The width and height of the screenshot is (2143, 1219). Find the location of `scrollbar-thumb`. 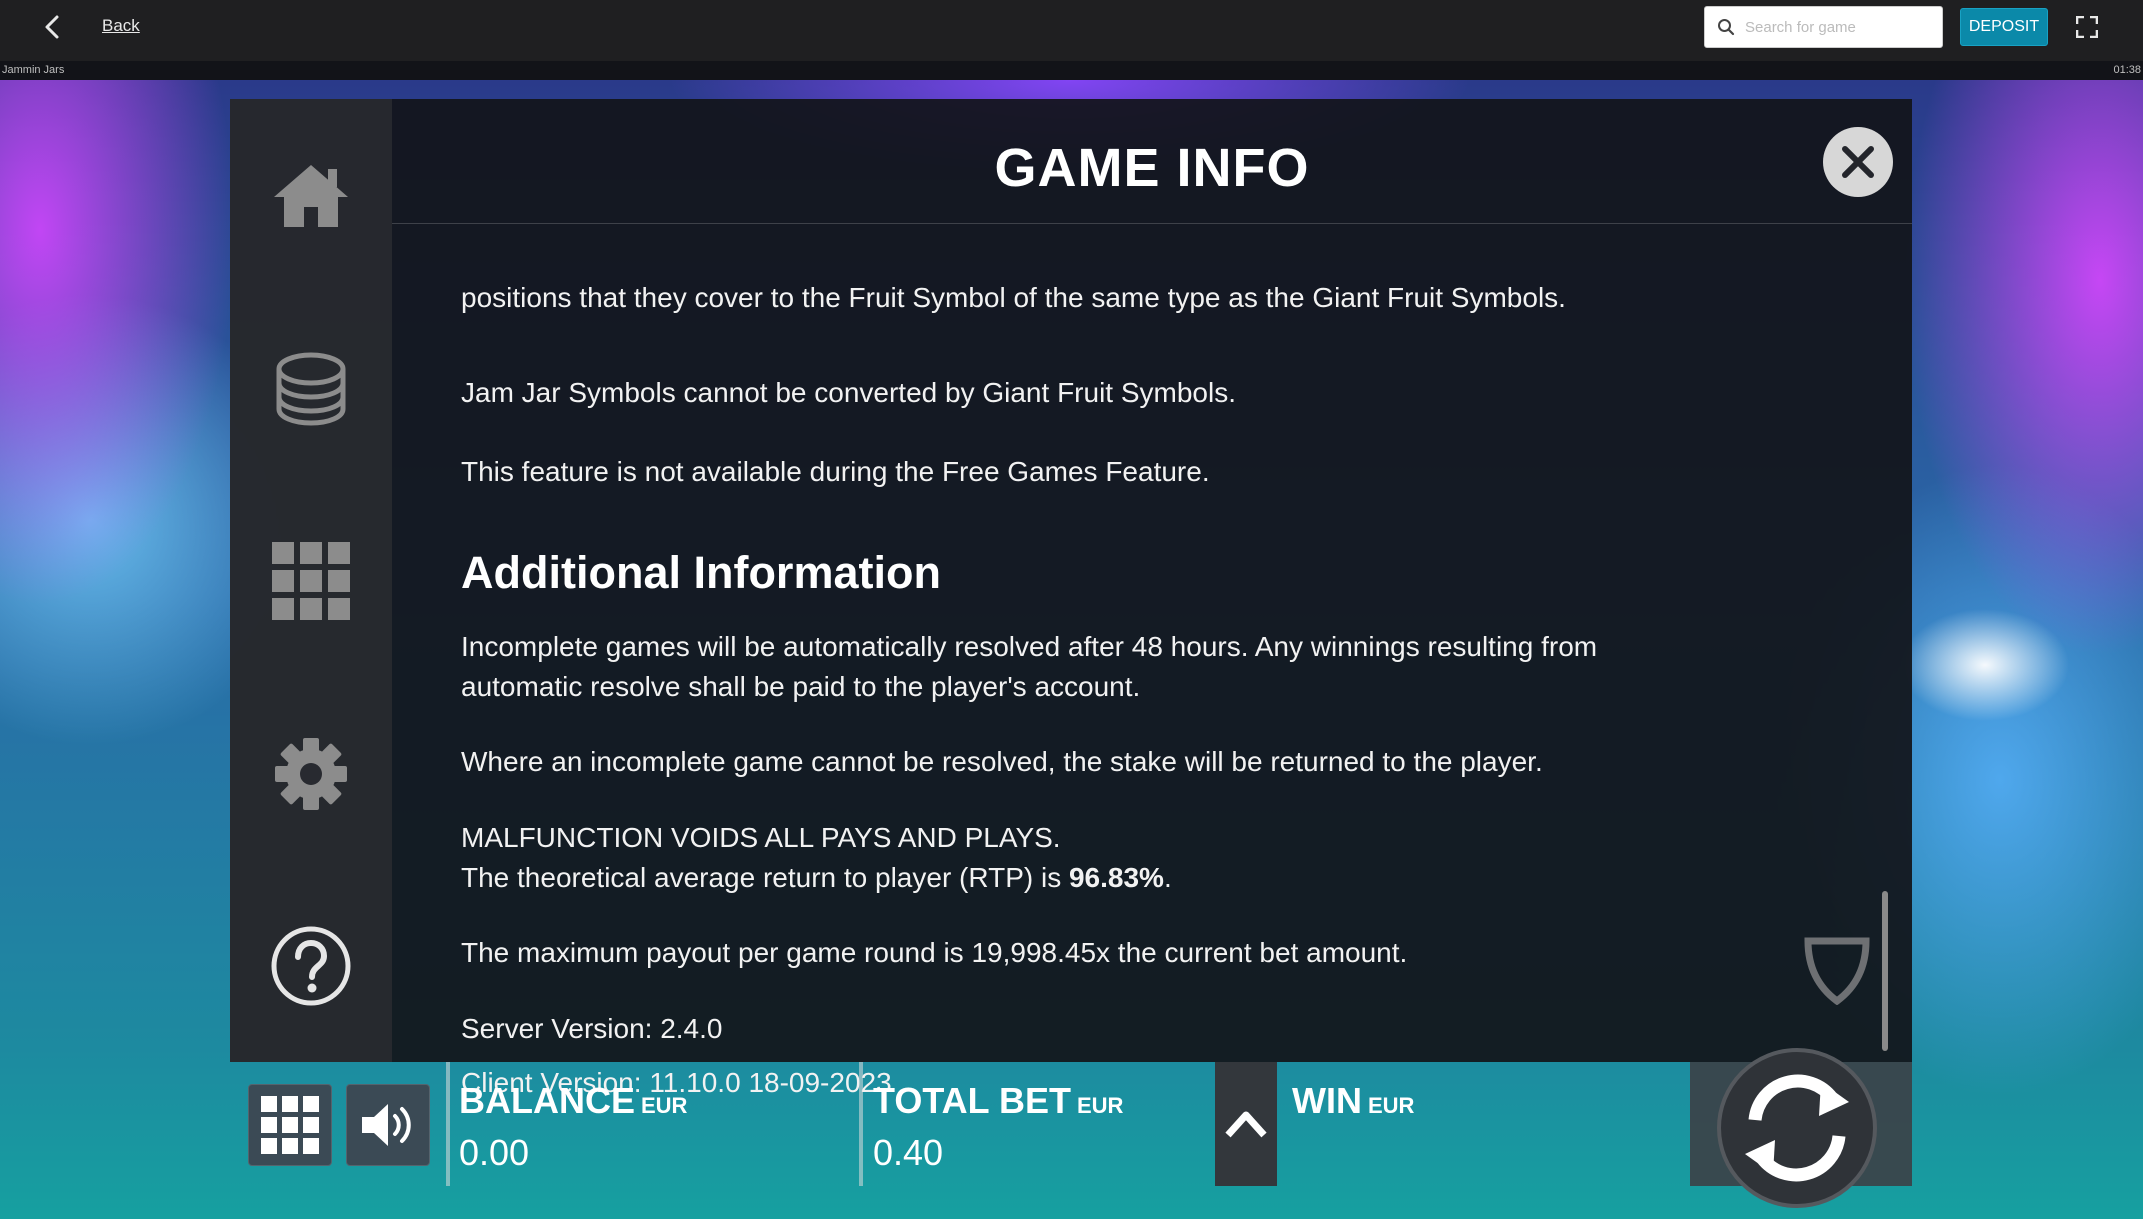

scrollbar-thumb is located at coordinates (1885, 971).